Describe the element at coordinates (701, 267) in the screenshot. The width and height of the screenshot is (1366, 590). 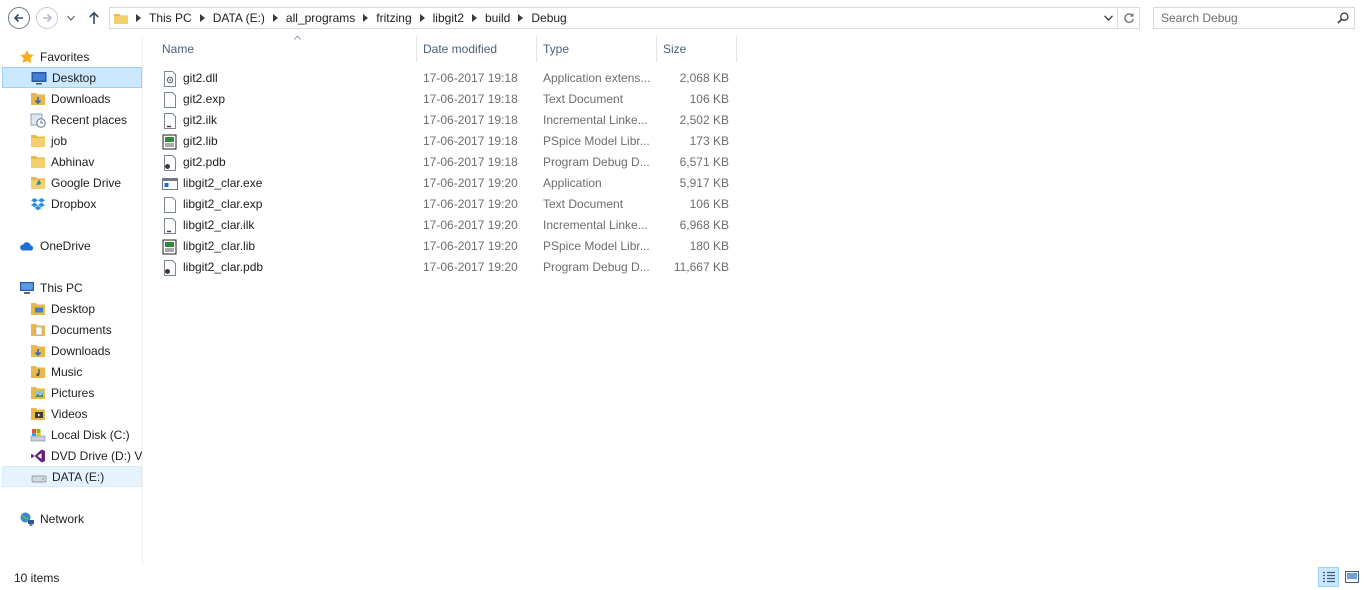
I see `file-size: 11,667 KB` at that location.